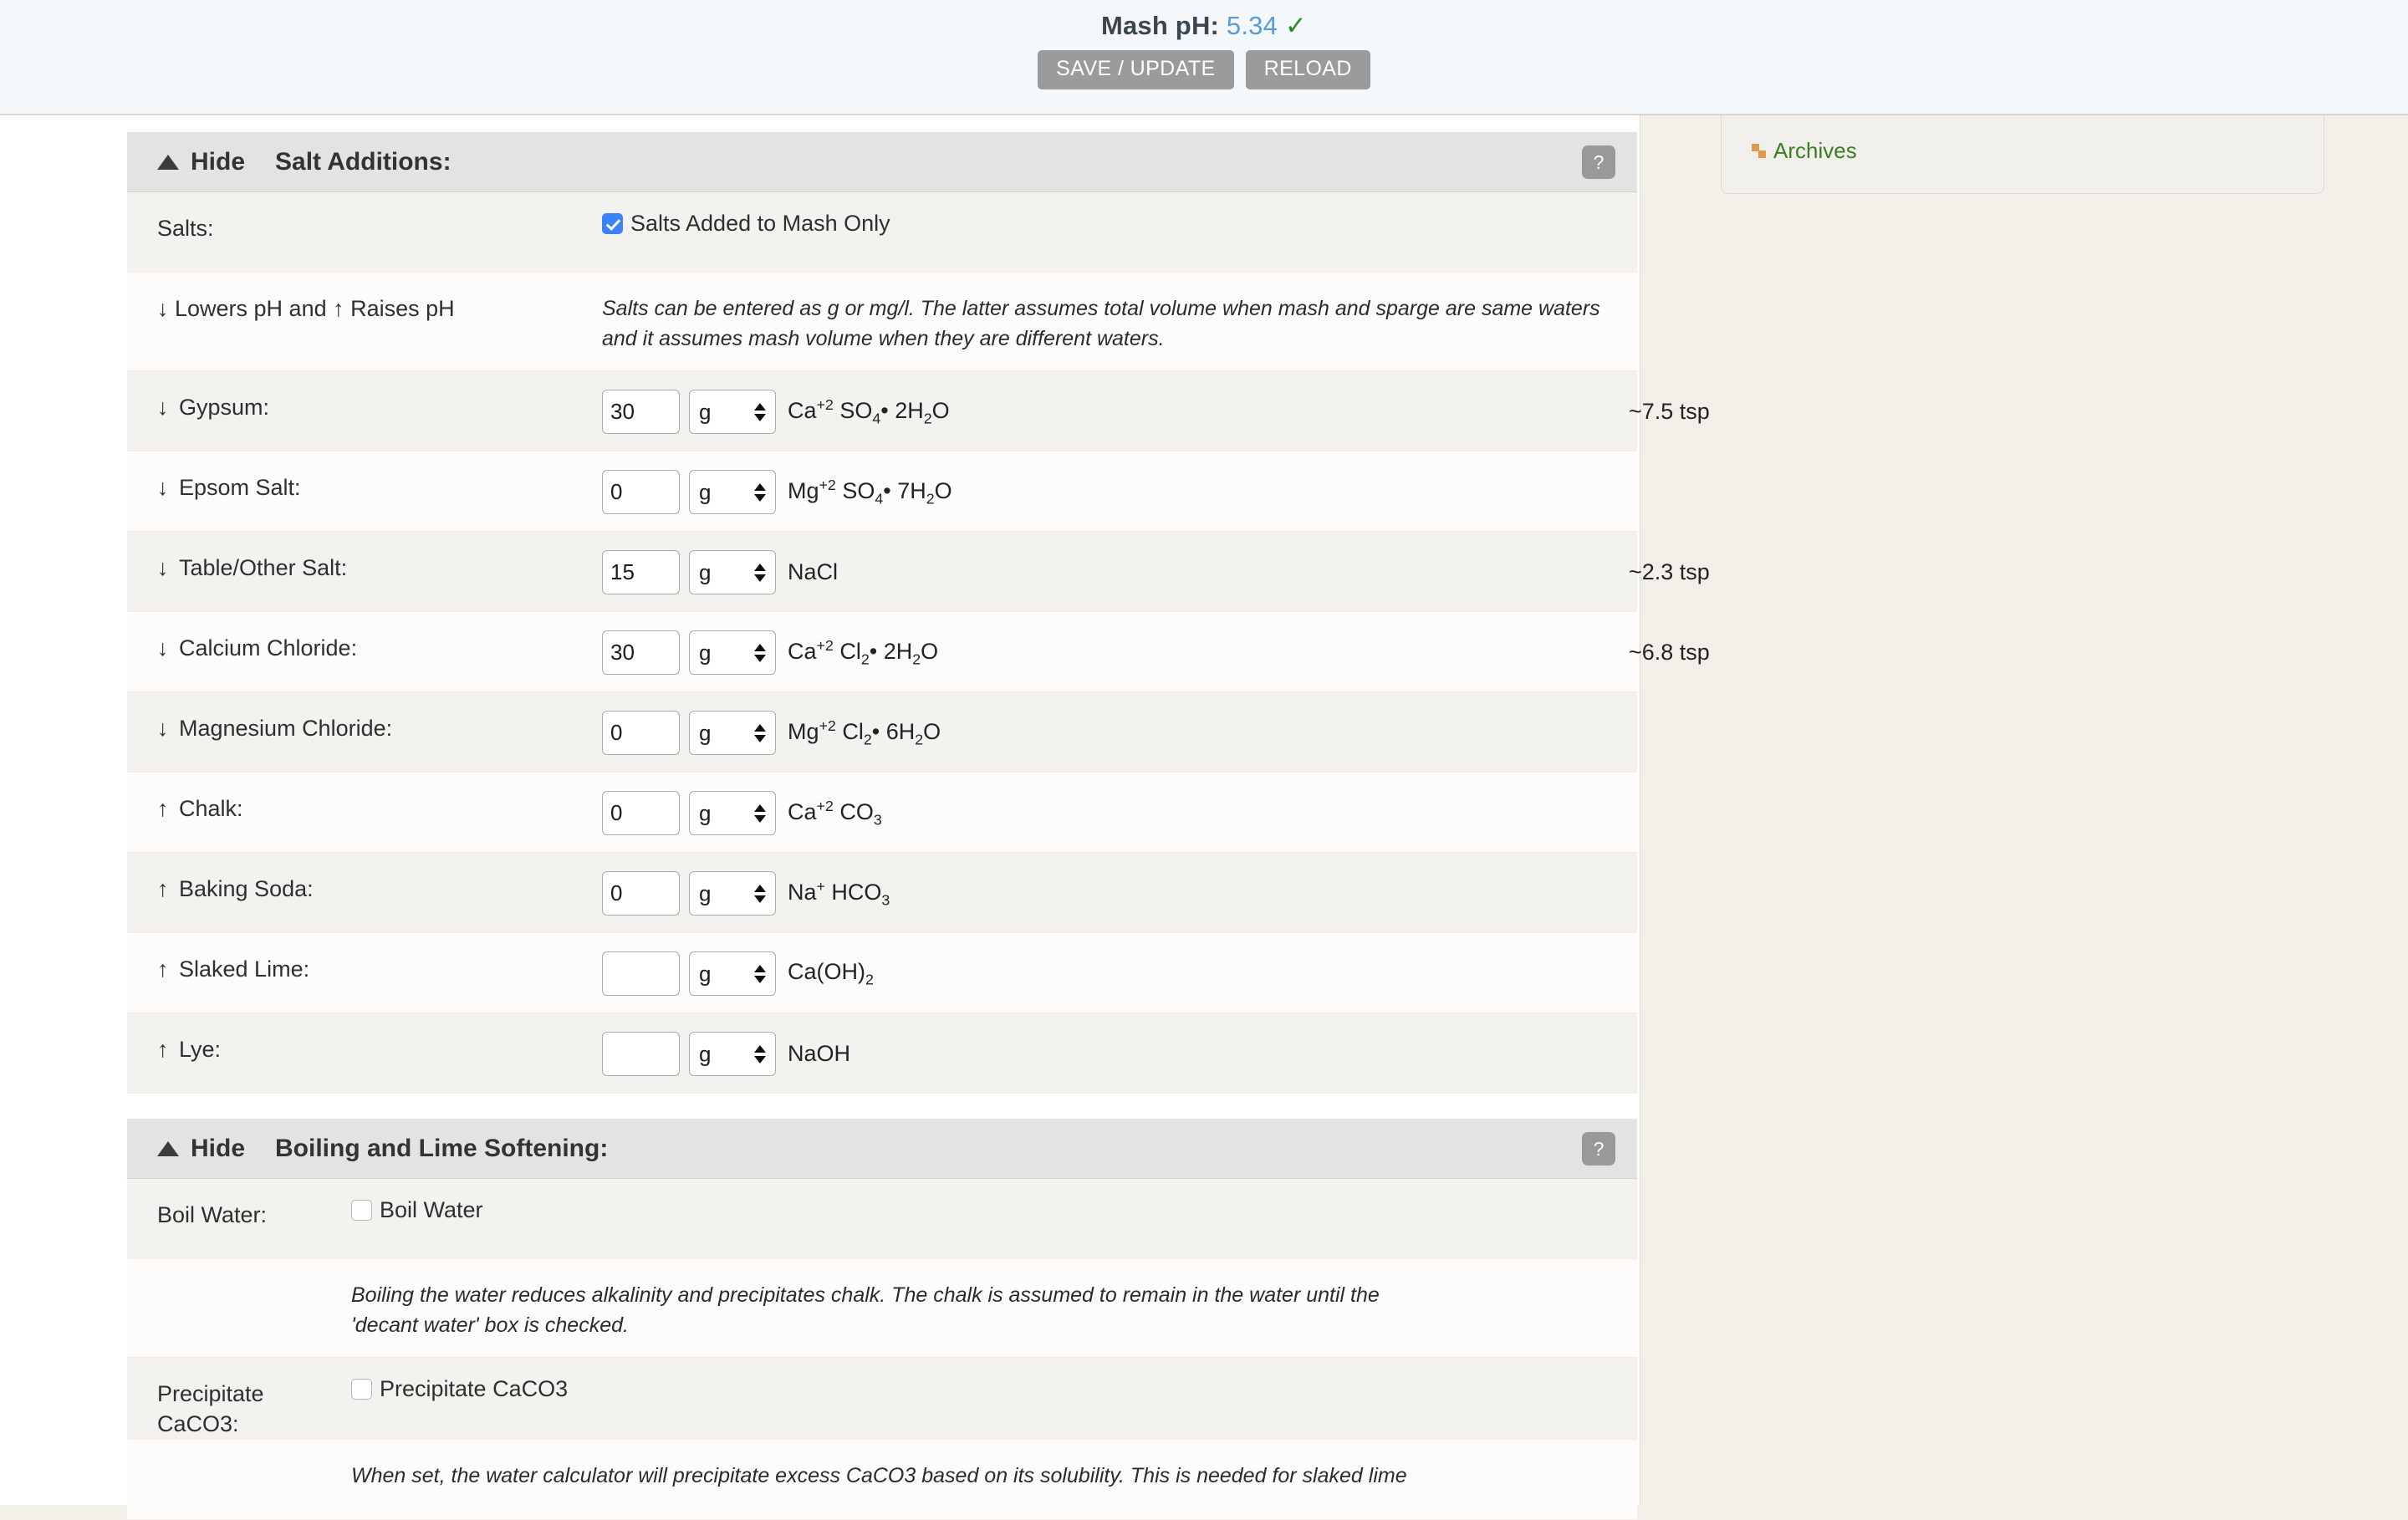  Describe the element at coordinates (363, 162) in the screenshot. I see `salt-additions-title: Salt Additions:` at that location.